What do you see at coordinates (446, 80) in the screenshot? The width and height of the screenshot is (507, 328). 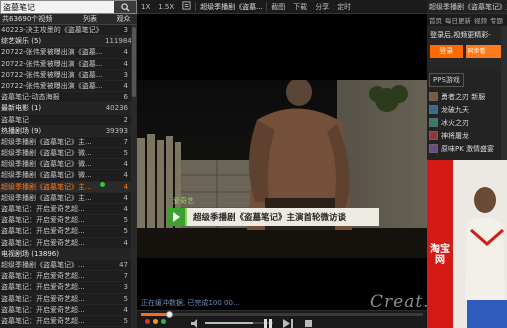 I see `games-title: PPS游戏` at bounding box center [446, 80].